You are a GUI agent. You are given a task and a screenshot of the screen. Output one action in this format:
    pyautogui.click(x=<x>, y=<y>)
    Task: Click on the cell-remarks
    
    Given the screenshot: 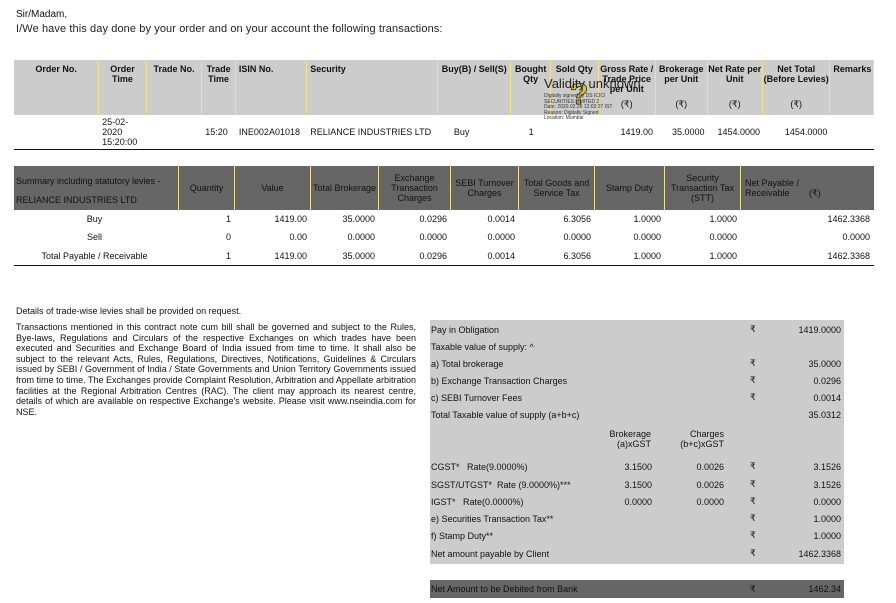 What is the action you would take?
    pyautogui.click(x=852, y=132)
    